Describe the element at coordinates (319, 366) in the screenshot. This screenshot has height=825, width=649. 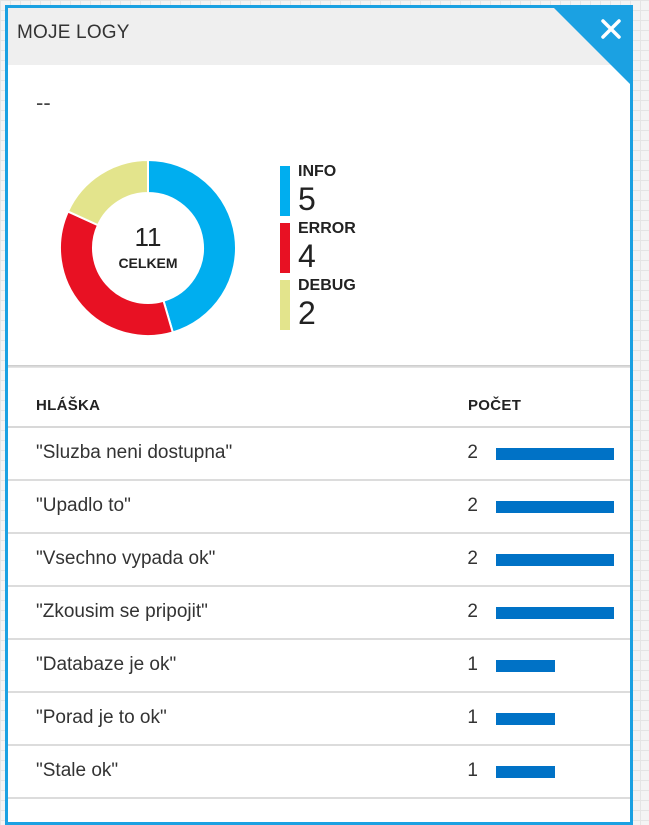
I see `section-divider` at that location.